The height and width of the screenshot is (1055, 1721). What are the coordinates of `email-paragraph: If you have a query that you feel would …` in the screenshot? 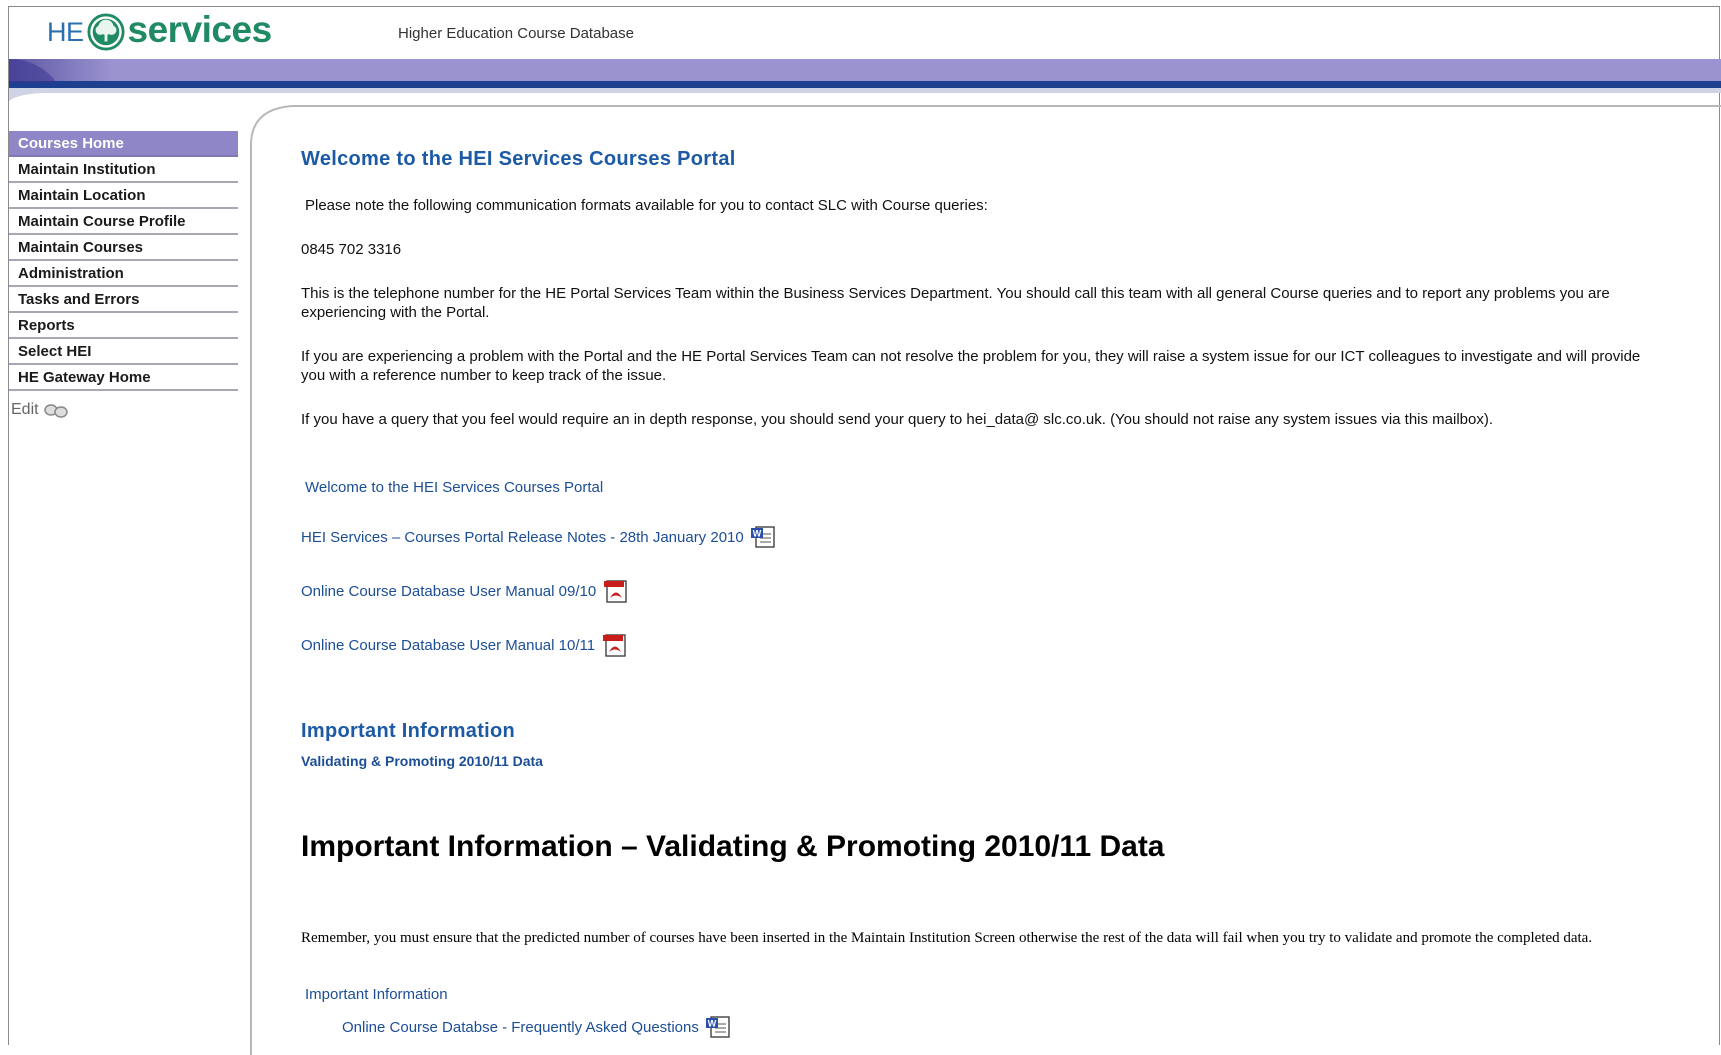 It's located at (897, 419).